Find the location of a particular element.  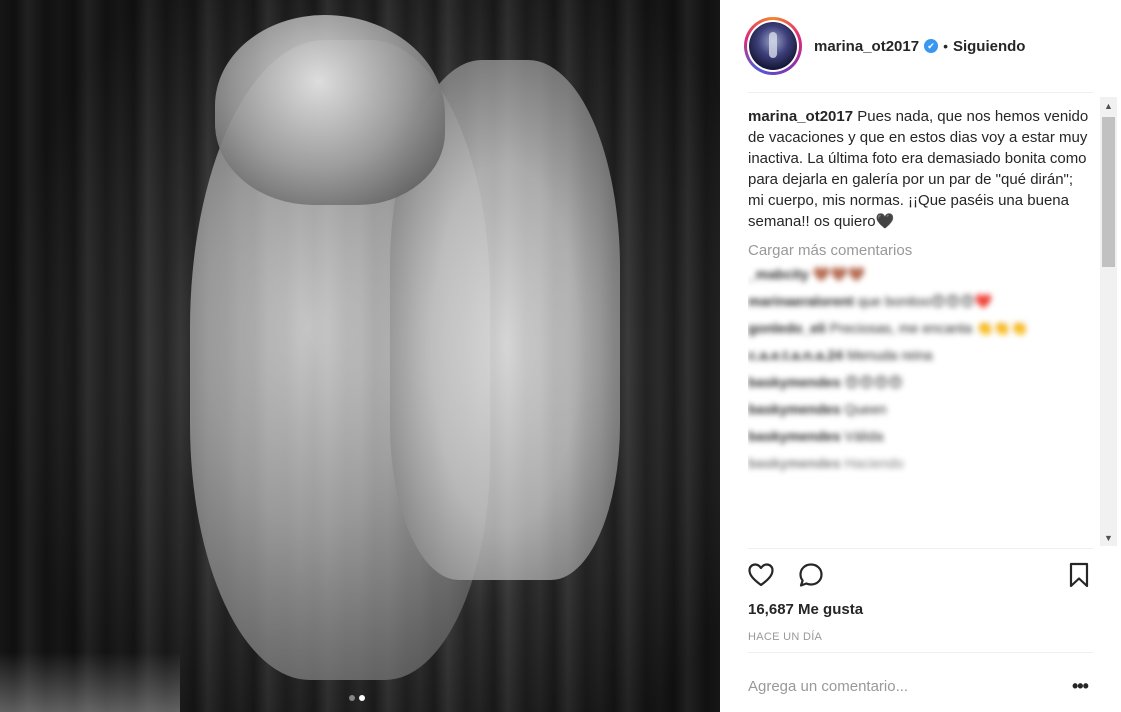

likes-count: 16,687 Me gusta is located at coordinates (805, 609).